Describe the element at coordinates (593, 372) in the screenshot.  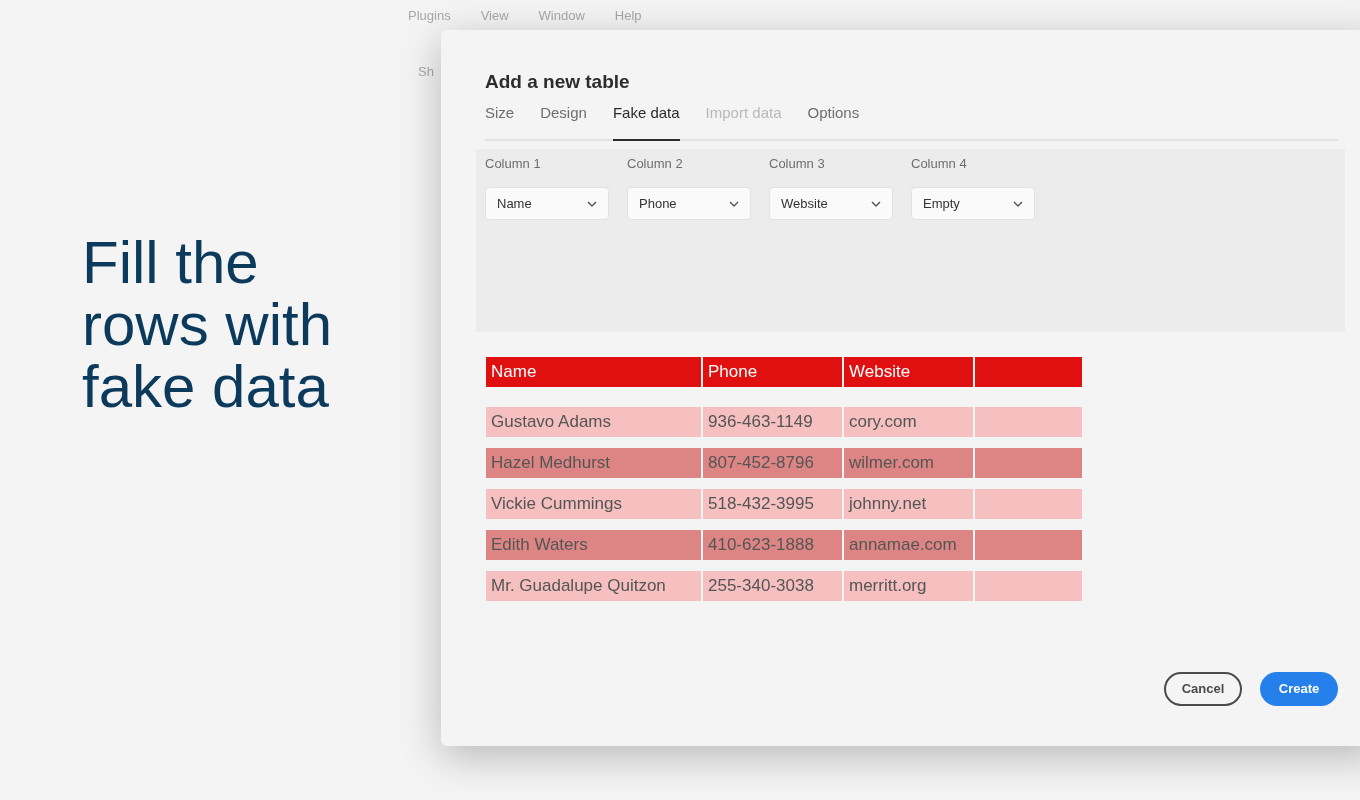
I see `header-cell: Name` at that location.